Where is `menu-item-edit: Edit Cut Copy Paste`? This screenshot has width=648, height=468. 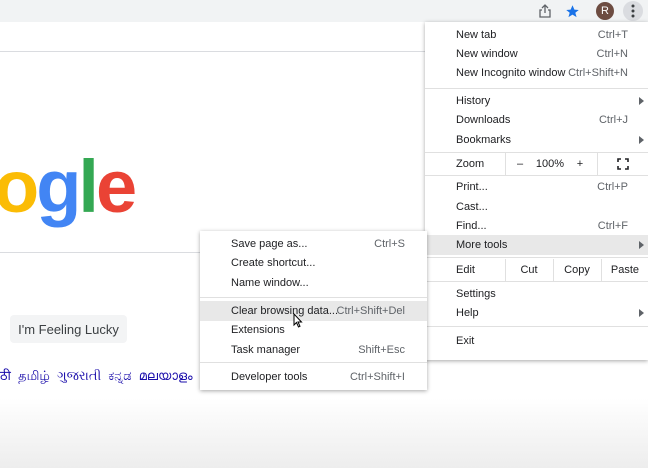
menu-item-edit: Edit Cut Copy Paste is located at coordinates (536, 270).